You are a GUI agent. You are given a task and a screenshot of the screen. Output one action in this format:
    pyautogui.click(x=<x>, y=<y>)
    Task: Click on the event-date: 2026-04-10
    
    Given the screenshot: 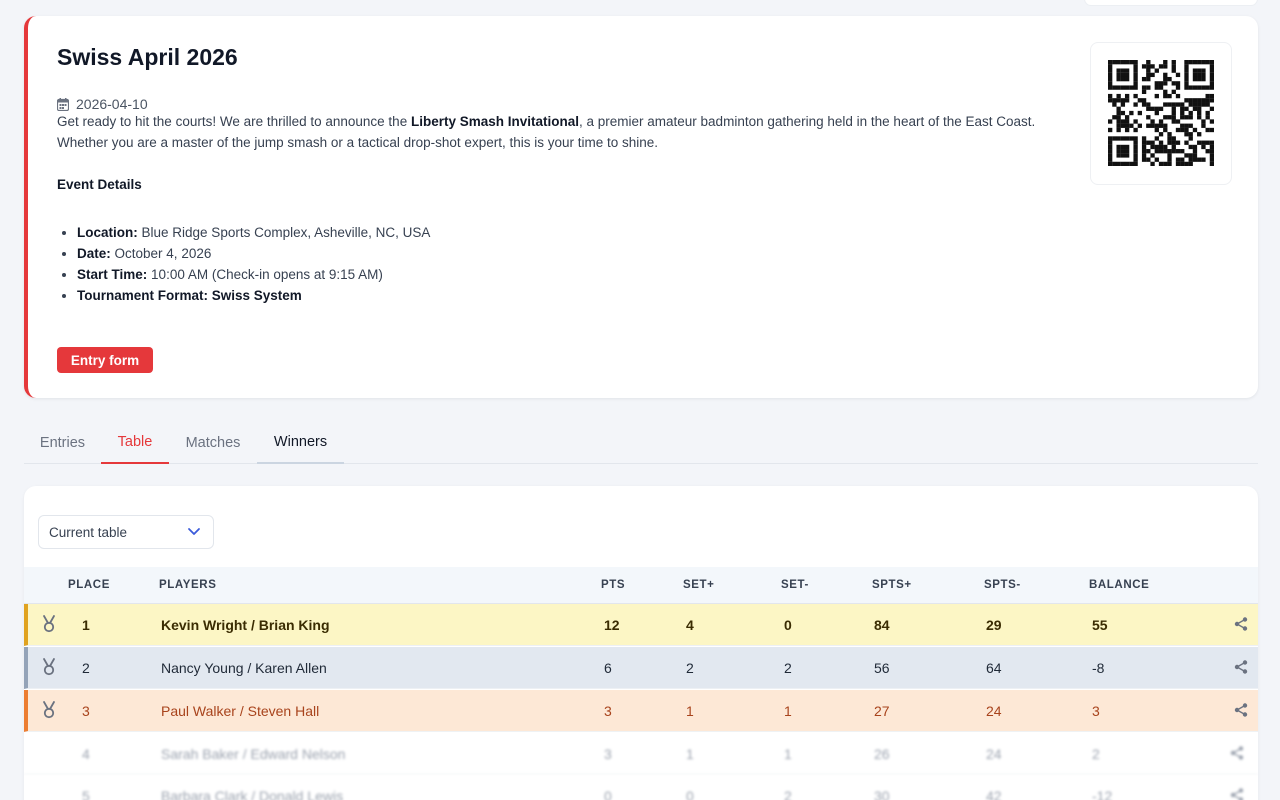 What is the action you would take?
    pyautogui.click(x=102, y=104)
    